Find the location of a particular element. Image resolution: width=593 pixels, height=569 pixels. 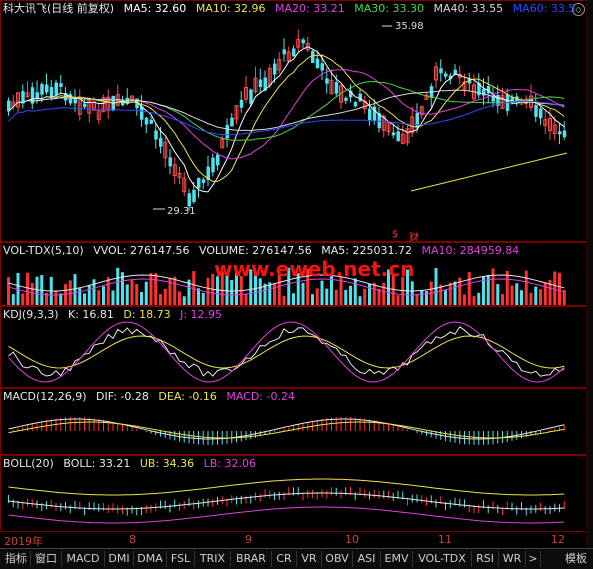

boll-indicator-name: BOLL(20) is located at coordinates (28, 463).